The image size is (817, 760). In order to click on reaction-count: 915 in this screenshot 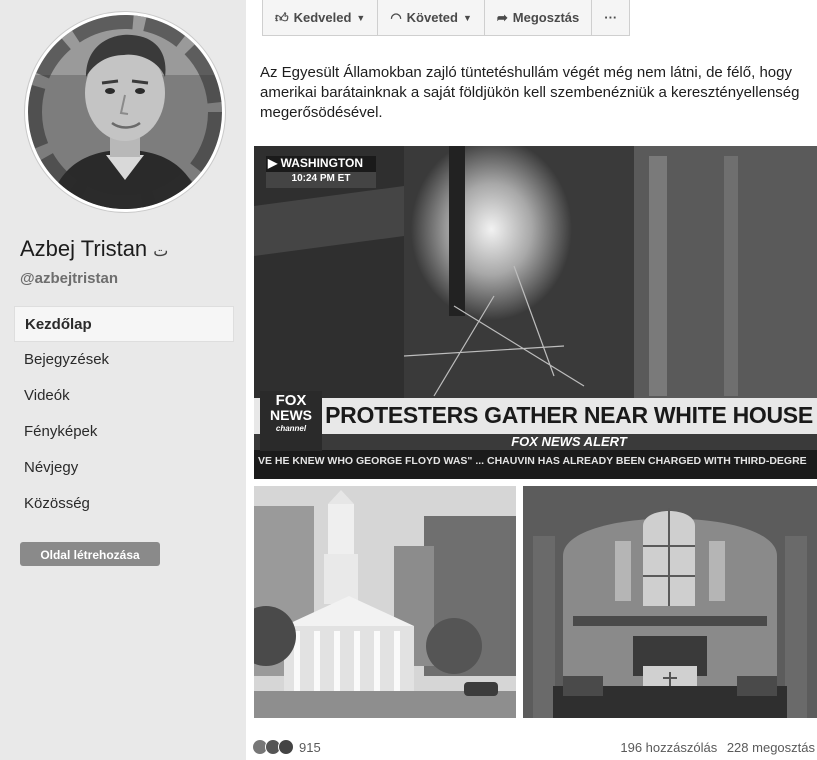, I will do `click(310, 747)`.